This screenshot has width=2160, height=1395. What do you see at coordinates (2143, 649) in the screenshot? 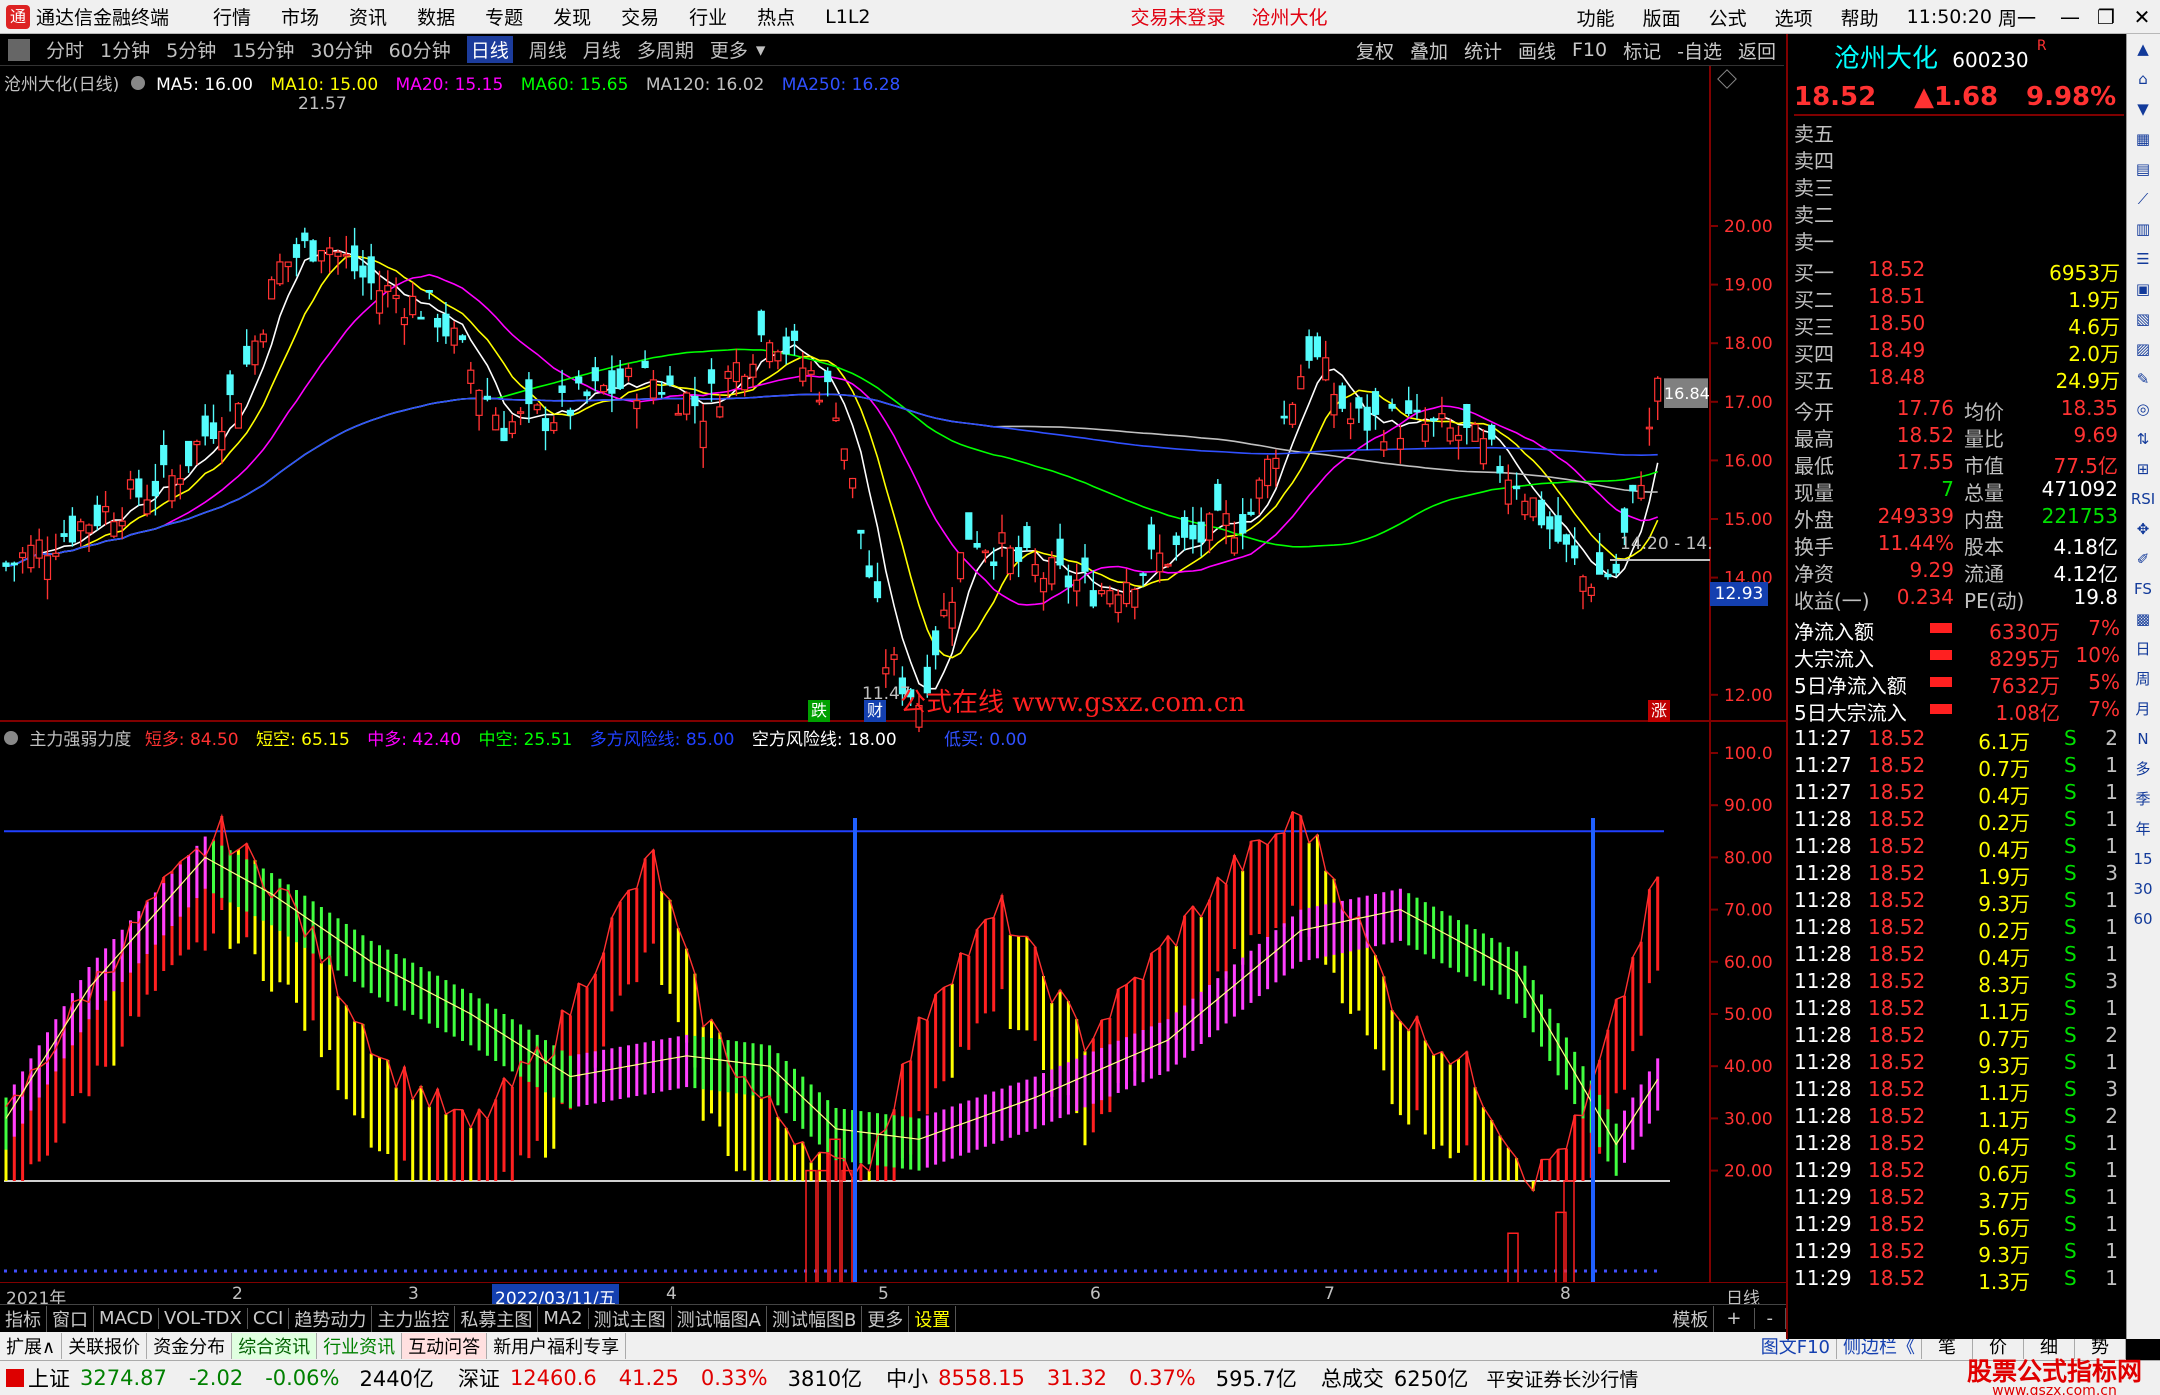
I see `toolbar-day: 日` at bounding box center [2143, 649].